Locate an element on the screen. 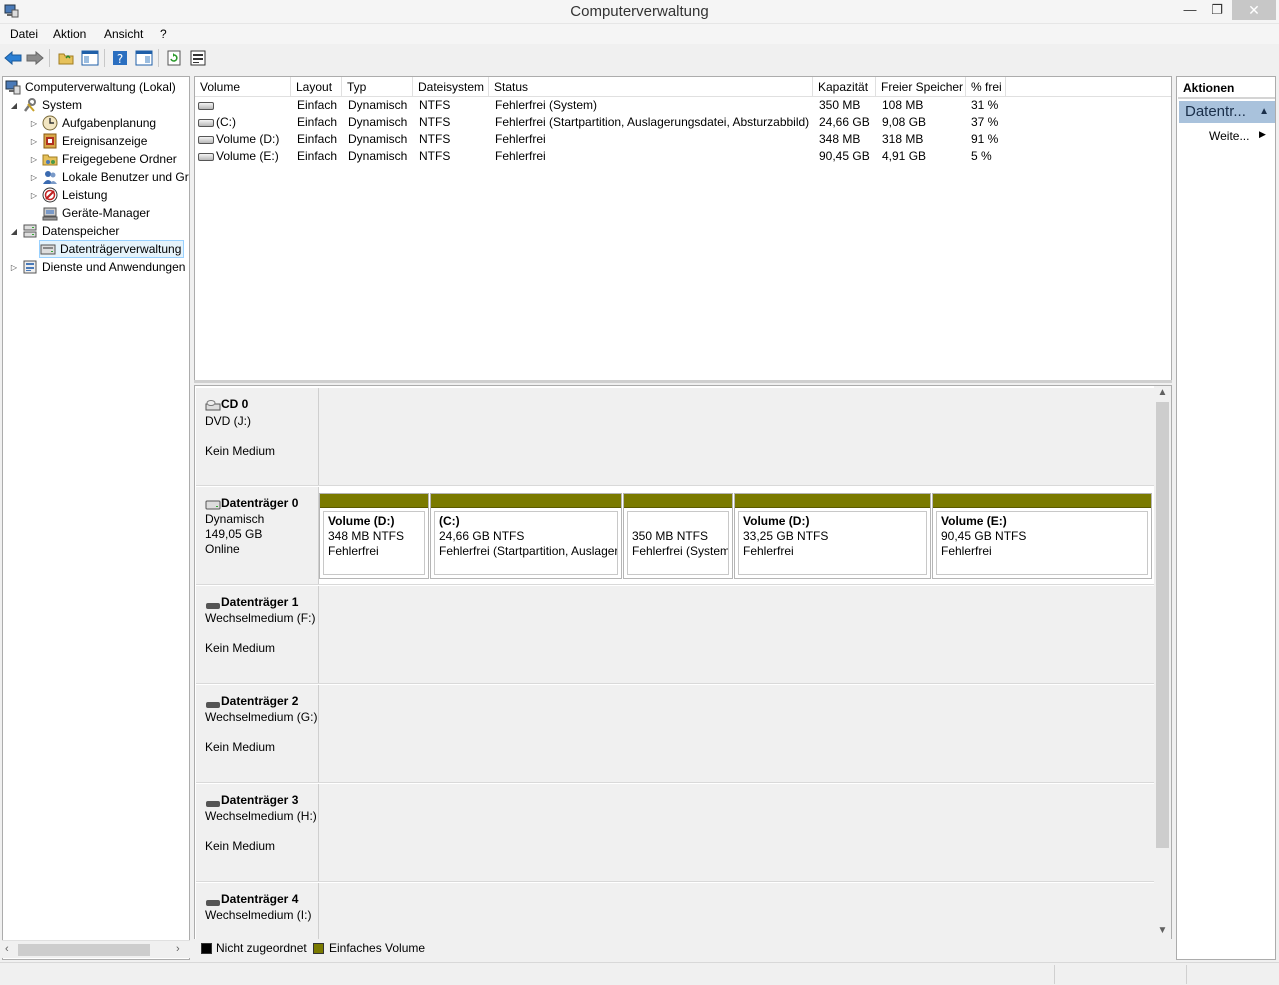 This screenshot has width=1279, height=985. tree-item-label: System is located at coordinates (62, 105).